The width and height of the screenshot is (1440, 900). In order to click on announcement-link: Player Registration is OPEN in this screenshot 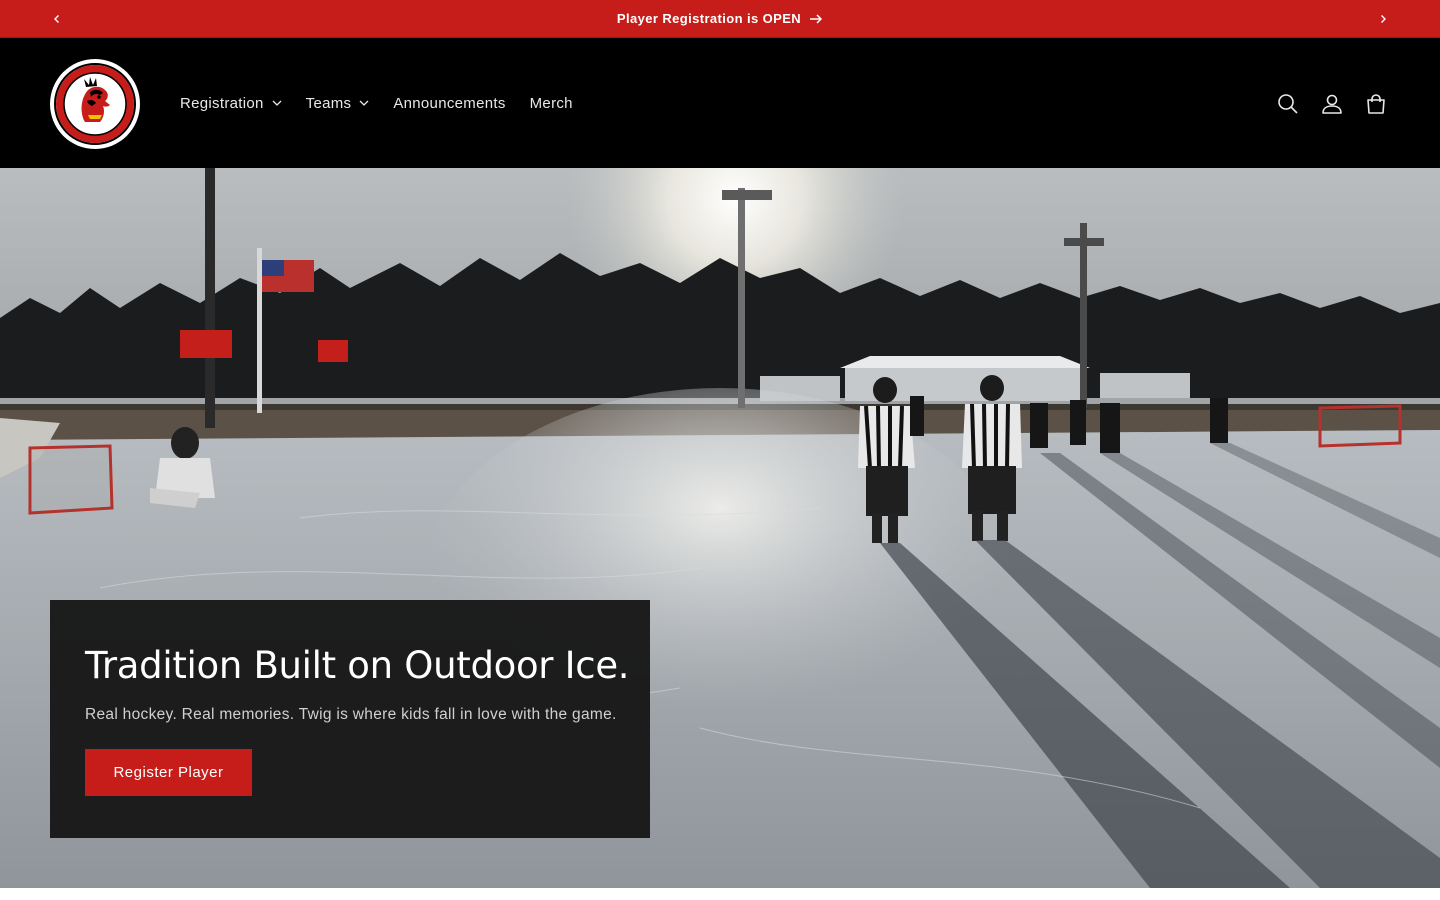, I will do `click(720, 18)`.